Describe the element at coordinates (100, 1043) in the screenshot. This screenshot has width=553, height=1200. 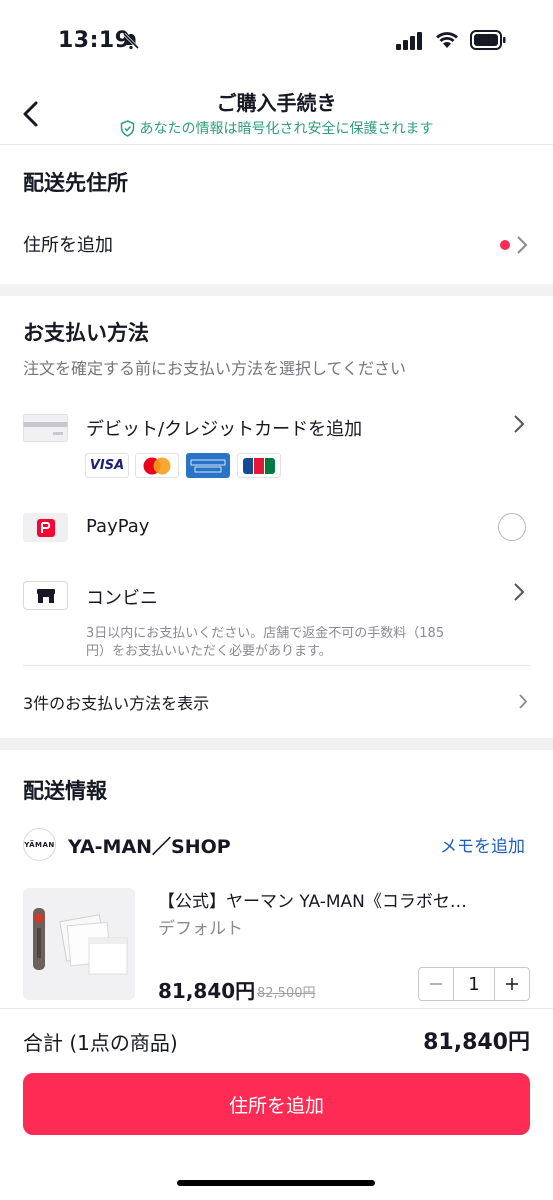
I see `total-label: 合計 (1点の商品)` at that location.